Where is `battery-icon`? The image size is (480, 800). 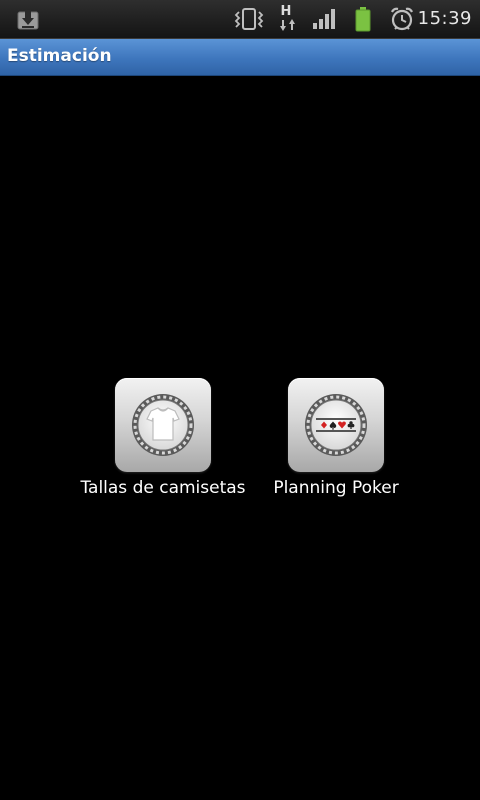
battery-icon is located at coordinates (363, 19).